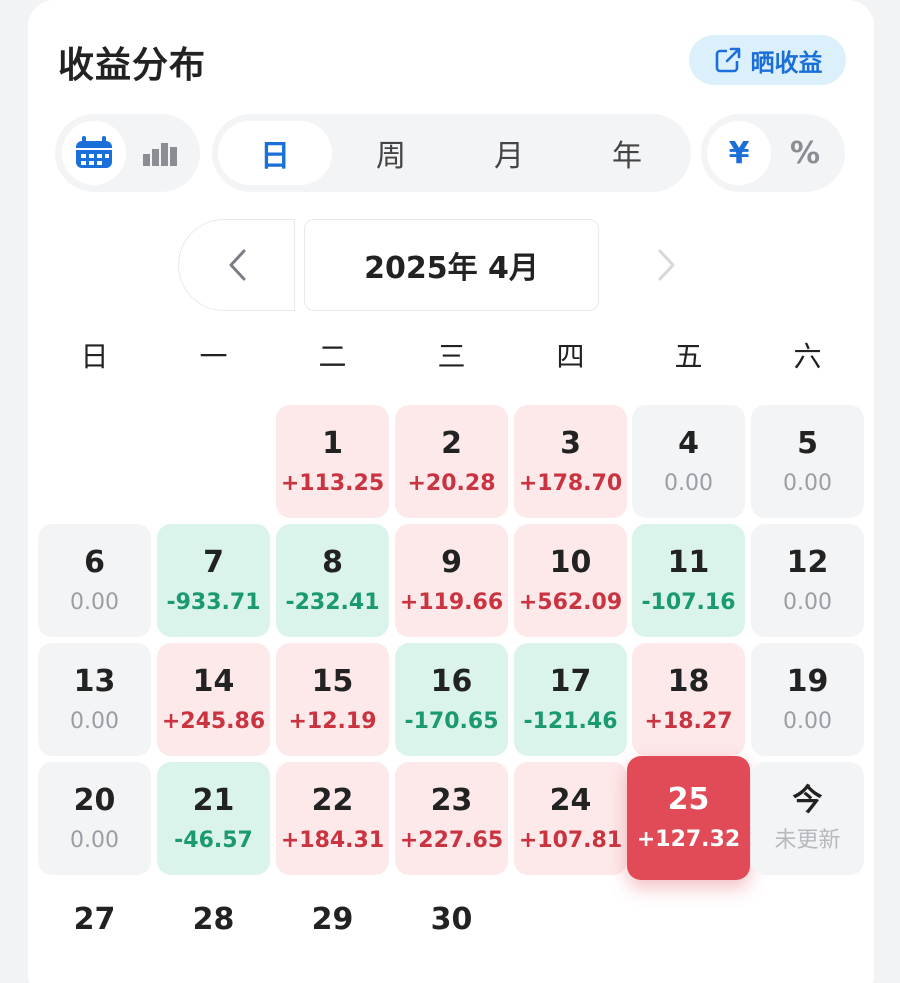 The width and height of the screenshot is (900, 983). I want to click on day-number: 29, so click(332, 919).